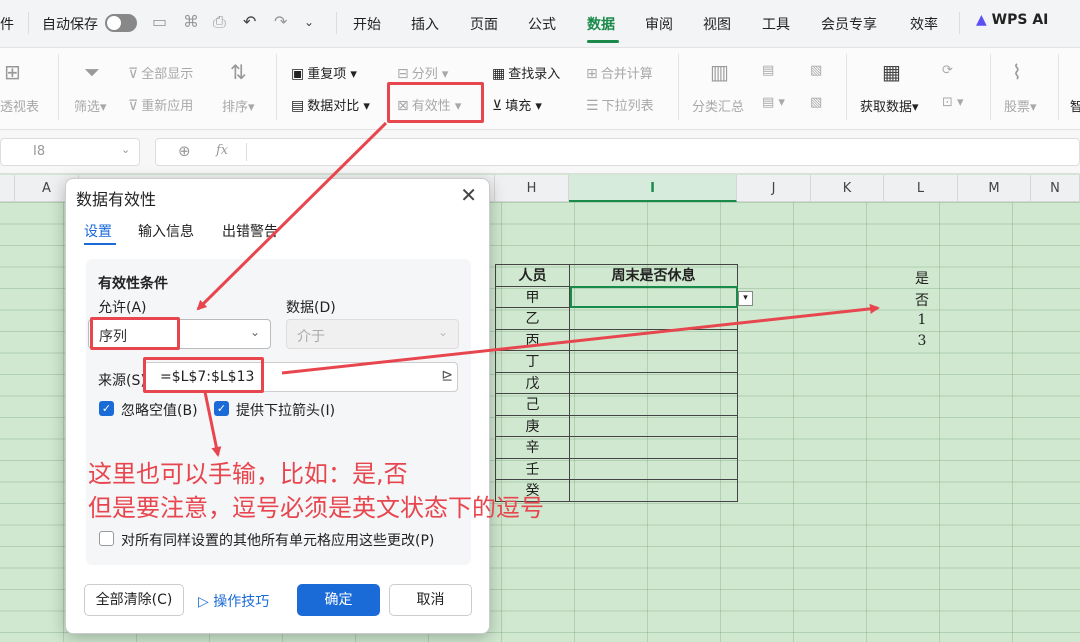  What do you see at coordinates (250, 231) in the screenshot?
I see `tab-error-alert: 出错警告` at bounding box center [250, 231].